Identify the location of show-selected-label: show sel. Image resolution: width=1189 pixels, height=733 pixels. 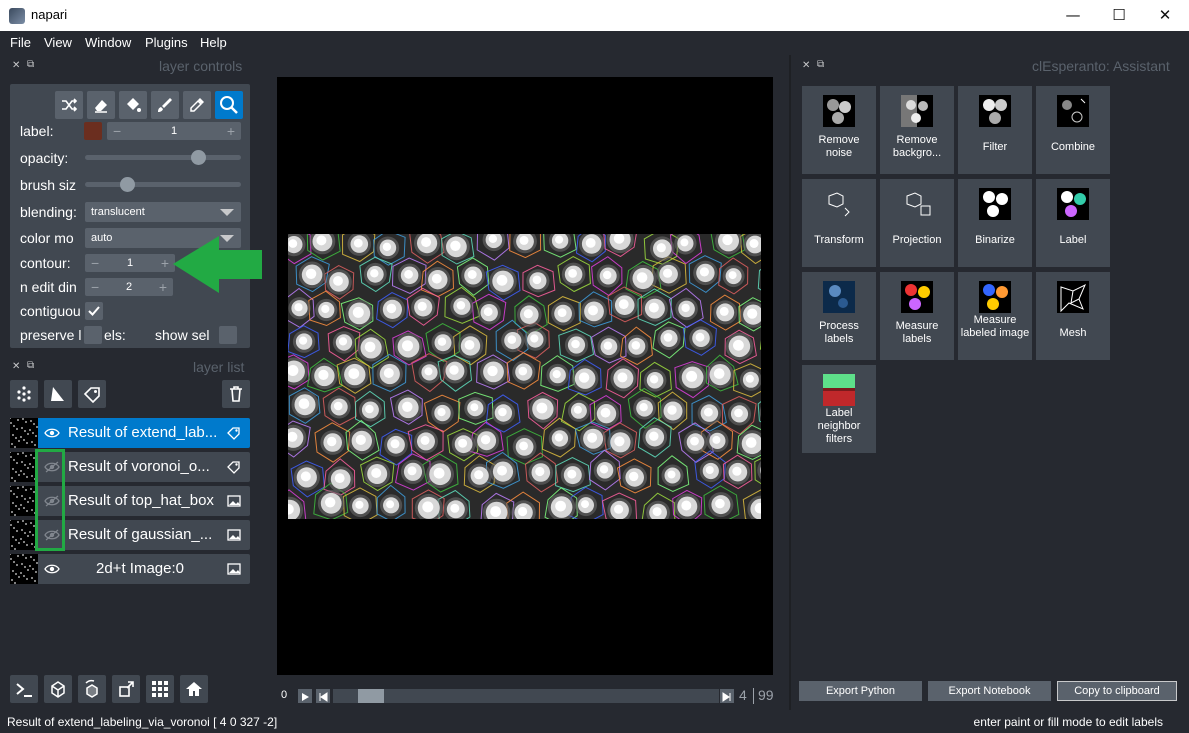
(182, 335).